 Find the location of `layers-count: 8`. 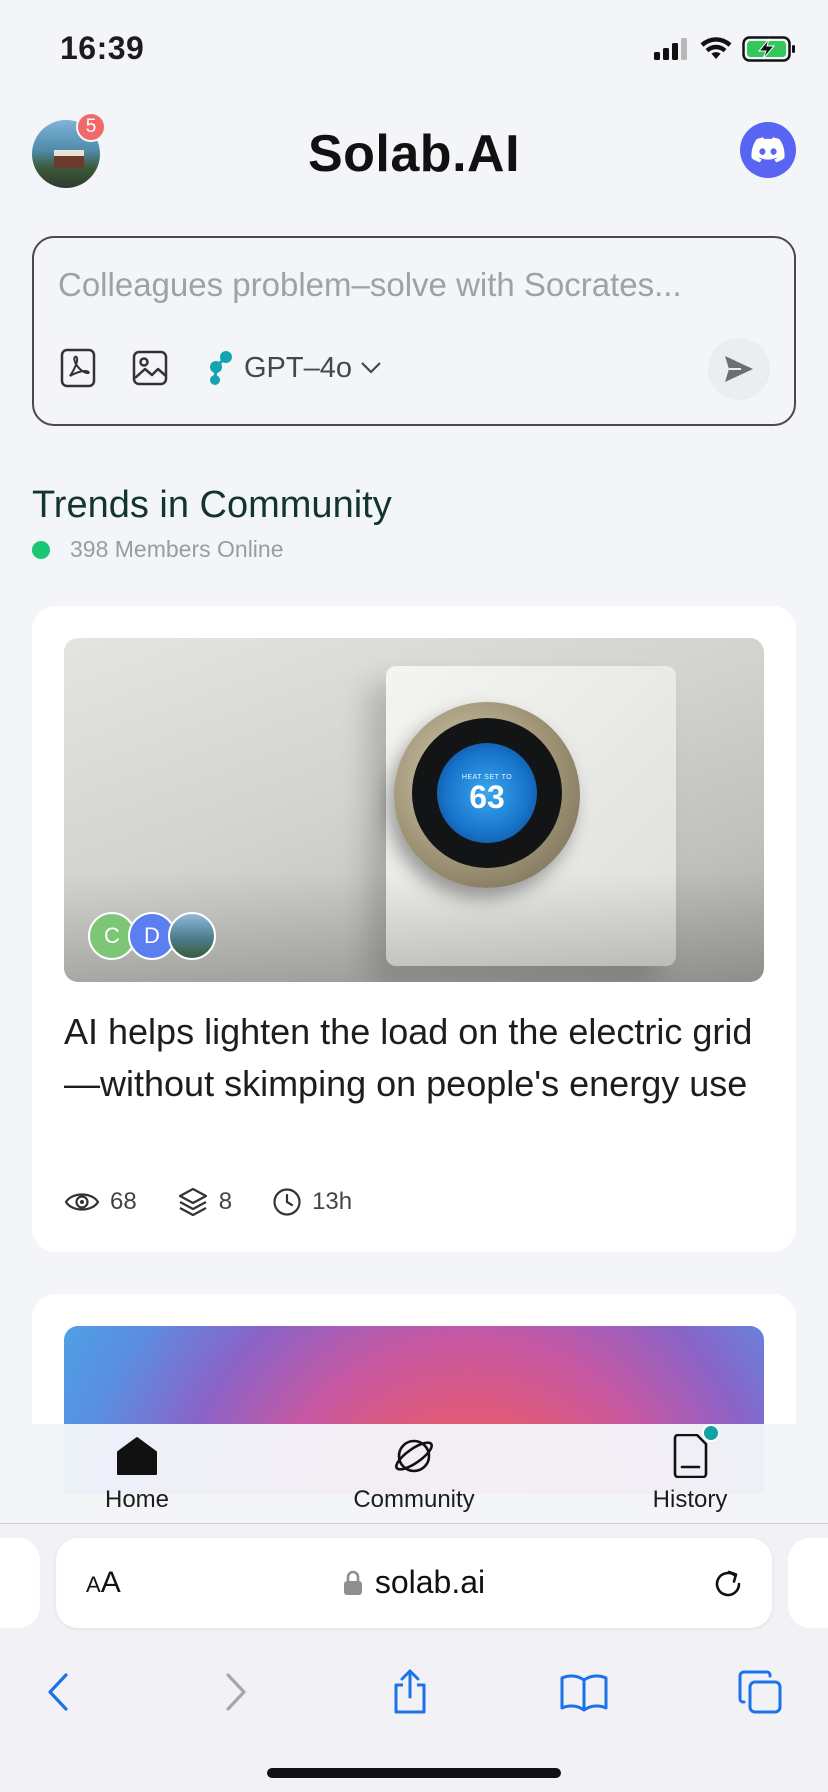

layers-count: 8 is located at coordinates (225, 1201).